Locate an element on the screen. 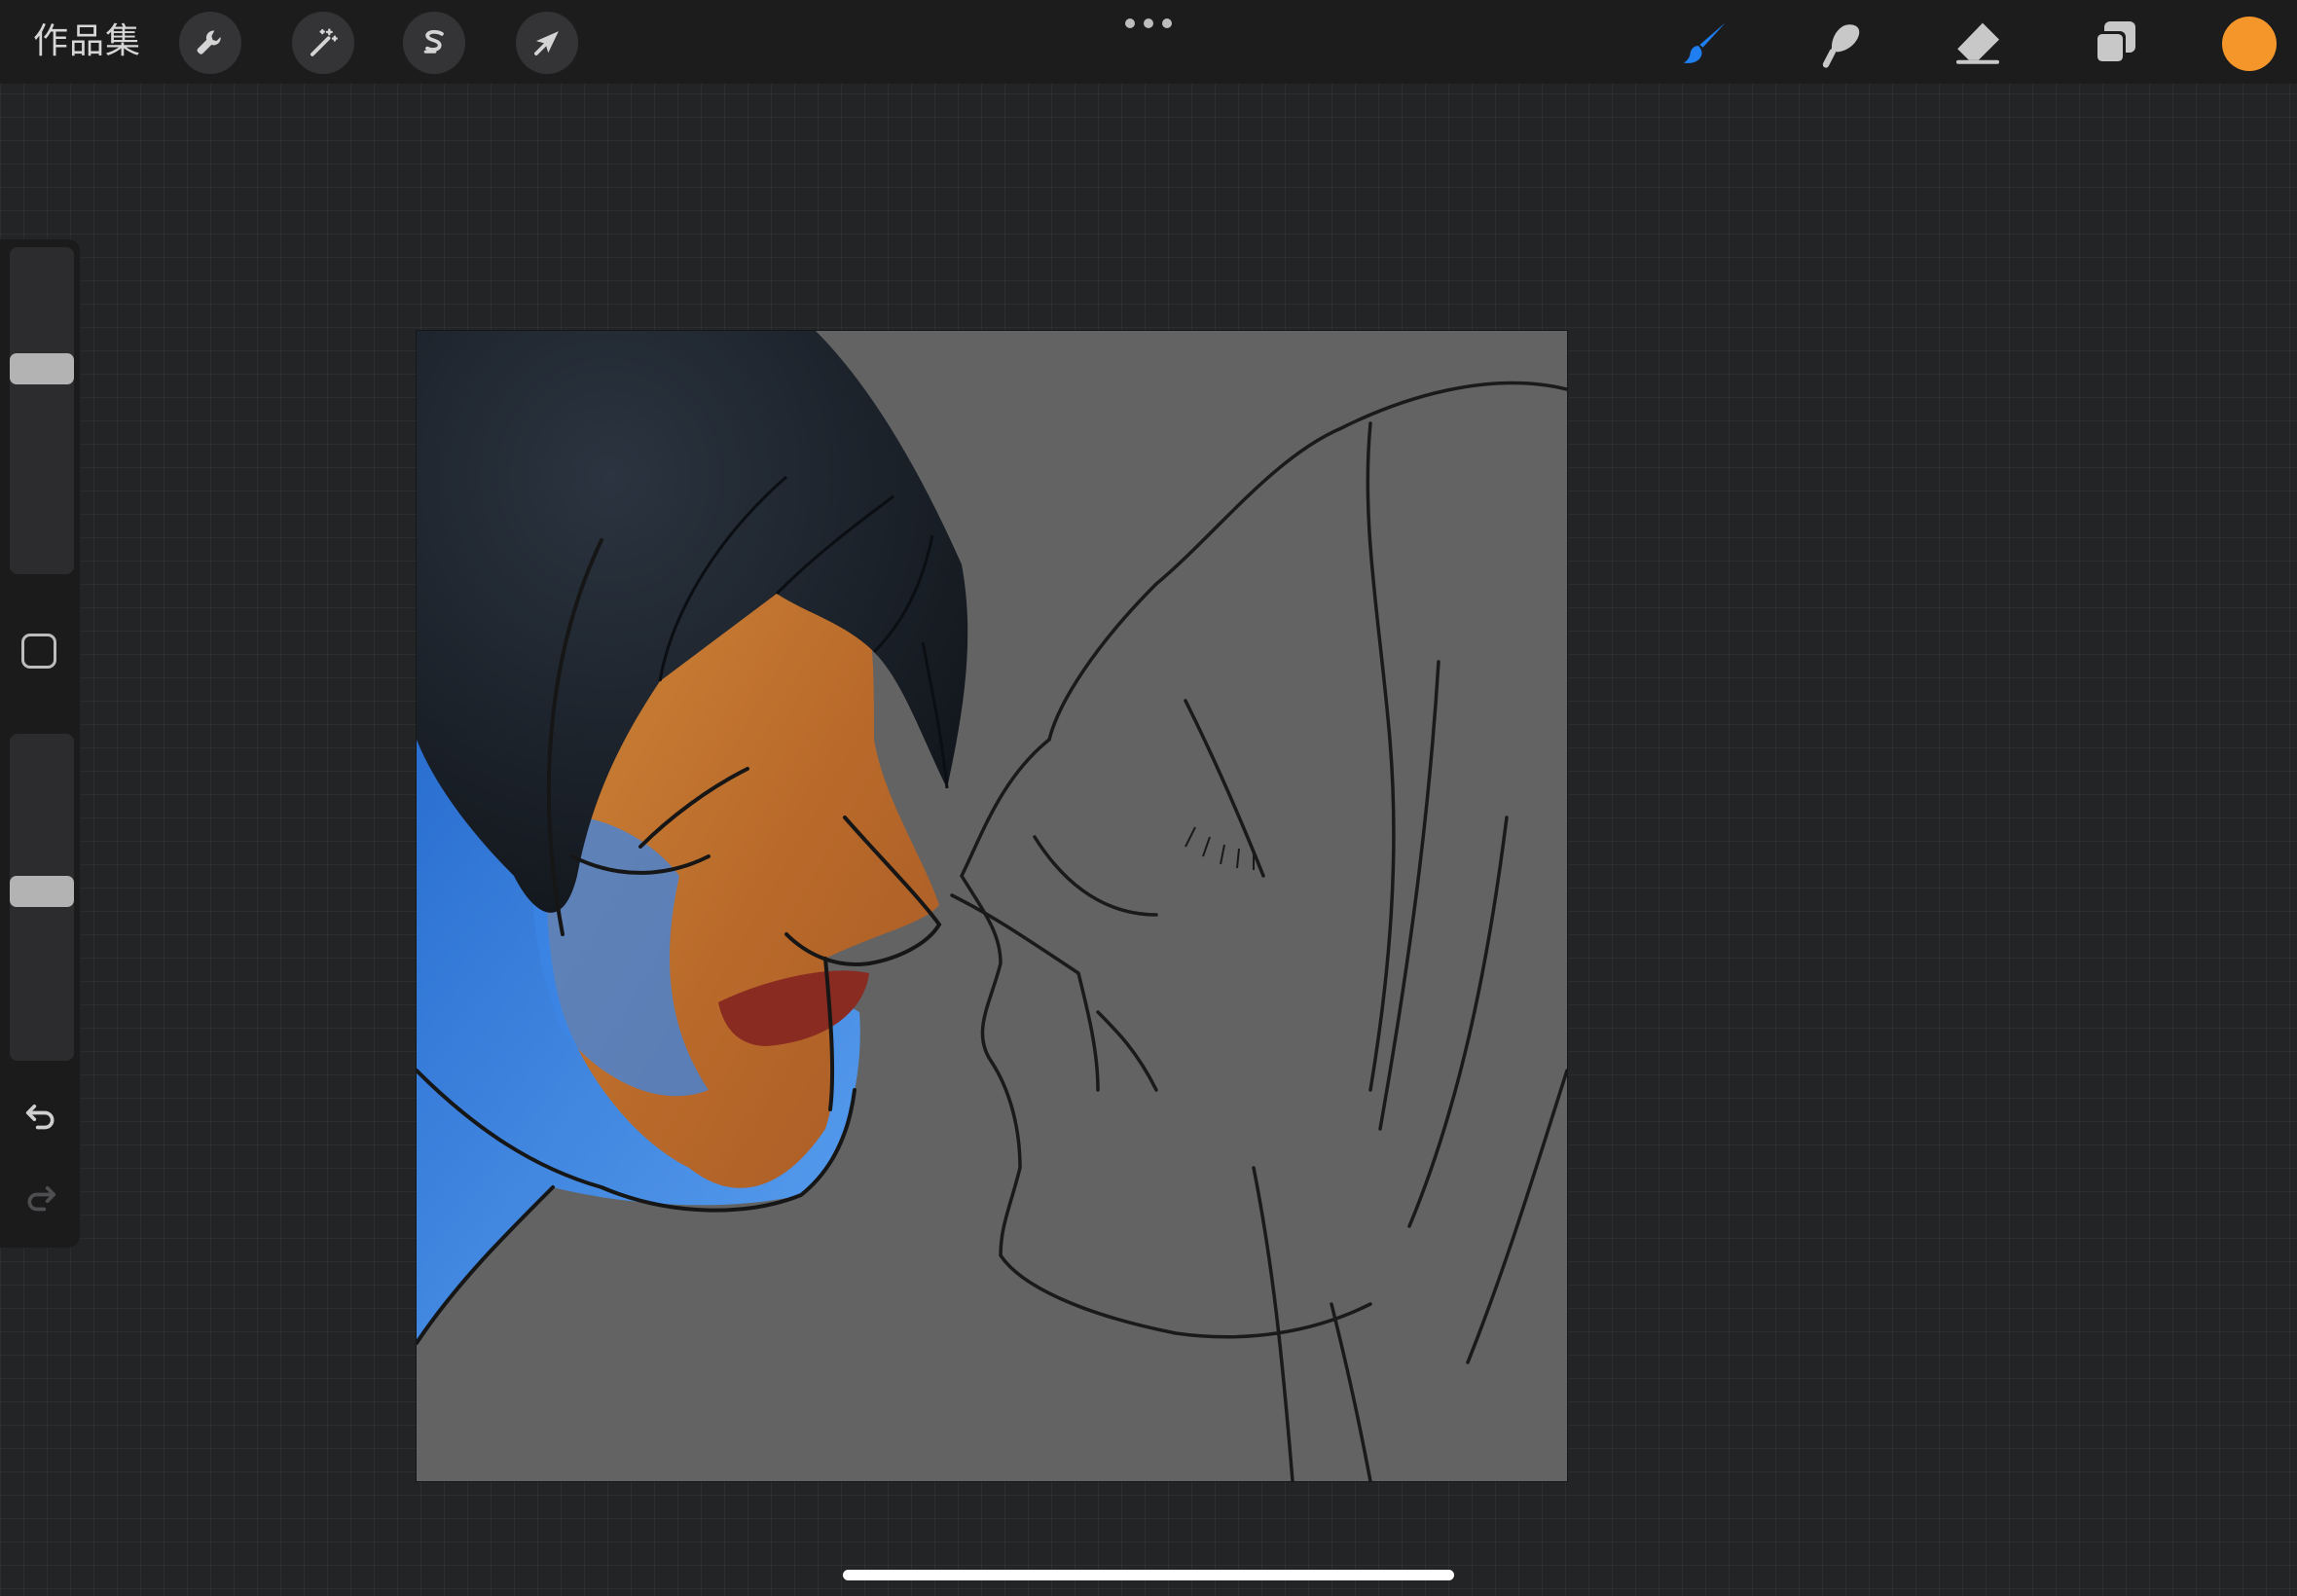 The image size is (2297, 1596). undo-button is located at coordinates (40, 1115).